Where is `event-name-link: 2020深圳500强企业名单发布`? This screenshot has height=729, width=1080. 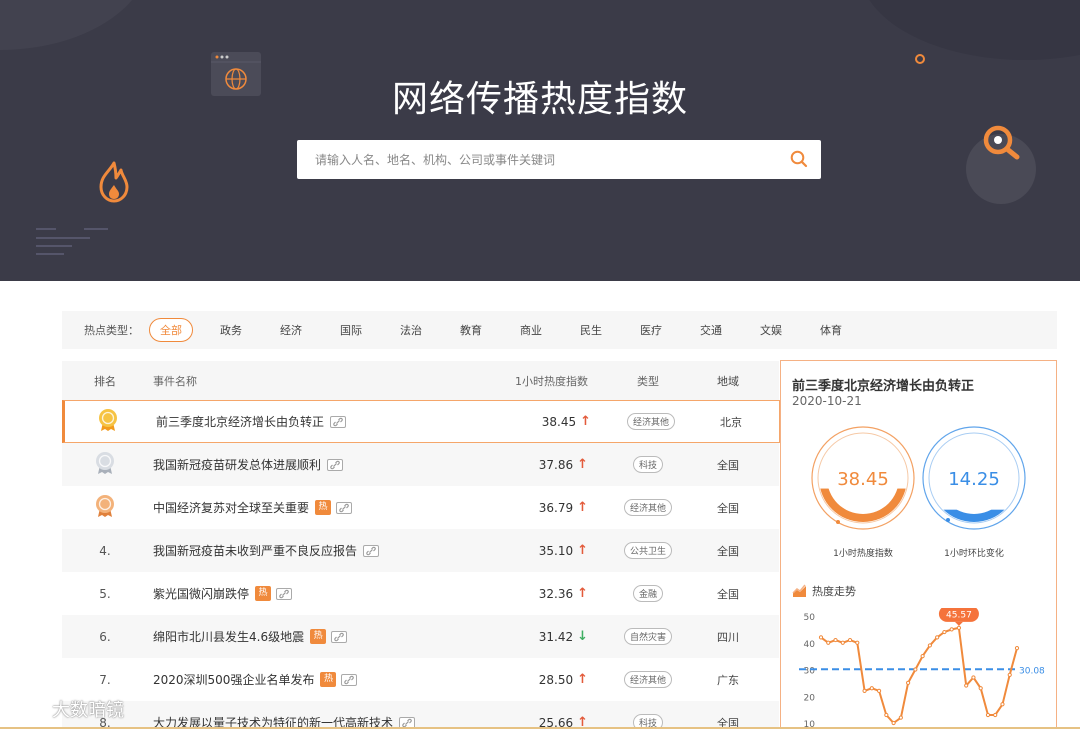
event-name-link: 2020深圳500强企业名单发布 is located at coordinates (233, 679).